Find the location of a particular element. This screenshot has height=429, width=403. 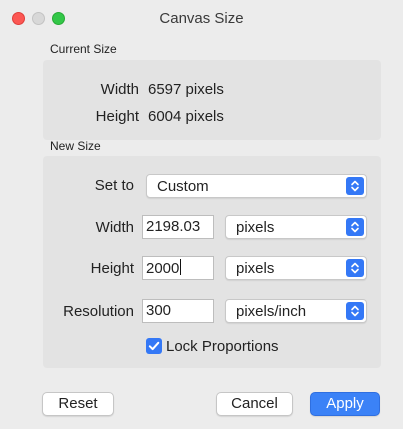

new-size-label: New Size is located at coordinates (75, 146).